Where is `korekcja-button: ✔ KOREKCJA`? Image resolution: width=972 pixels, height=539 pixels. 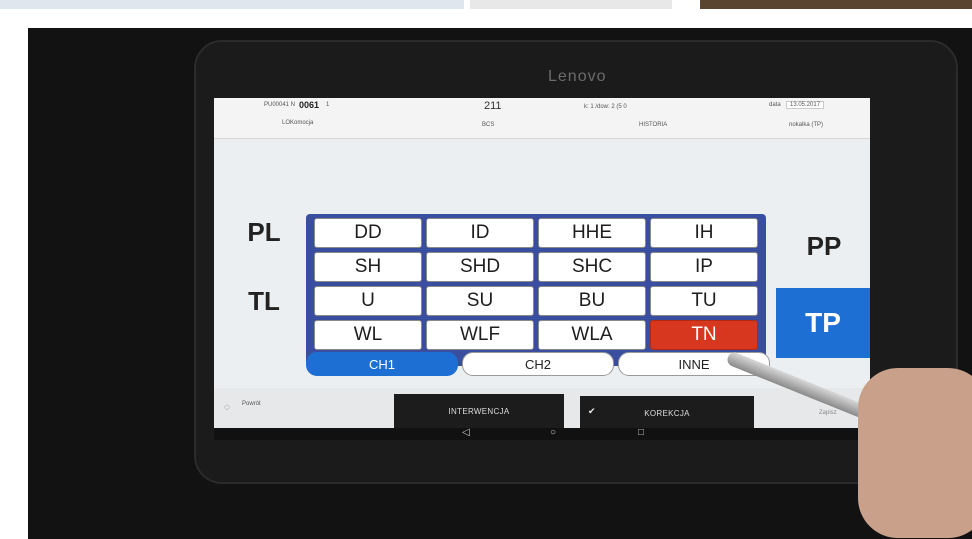
korekcja-button: ✔ KOREKCJA is located at coordinates (667, 413).